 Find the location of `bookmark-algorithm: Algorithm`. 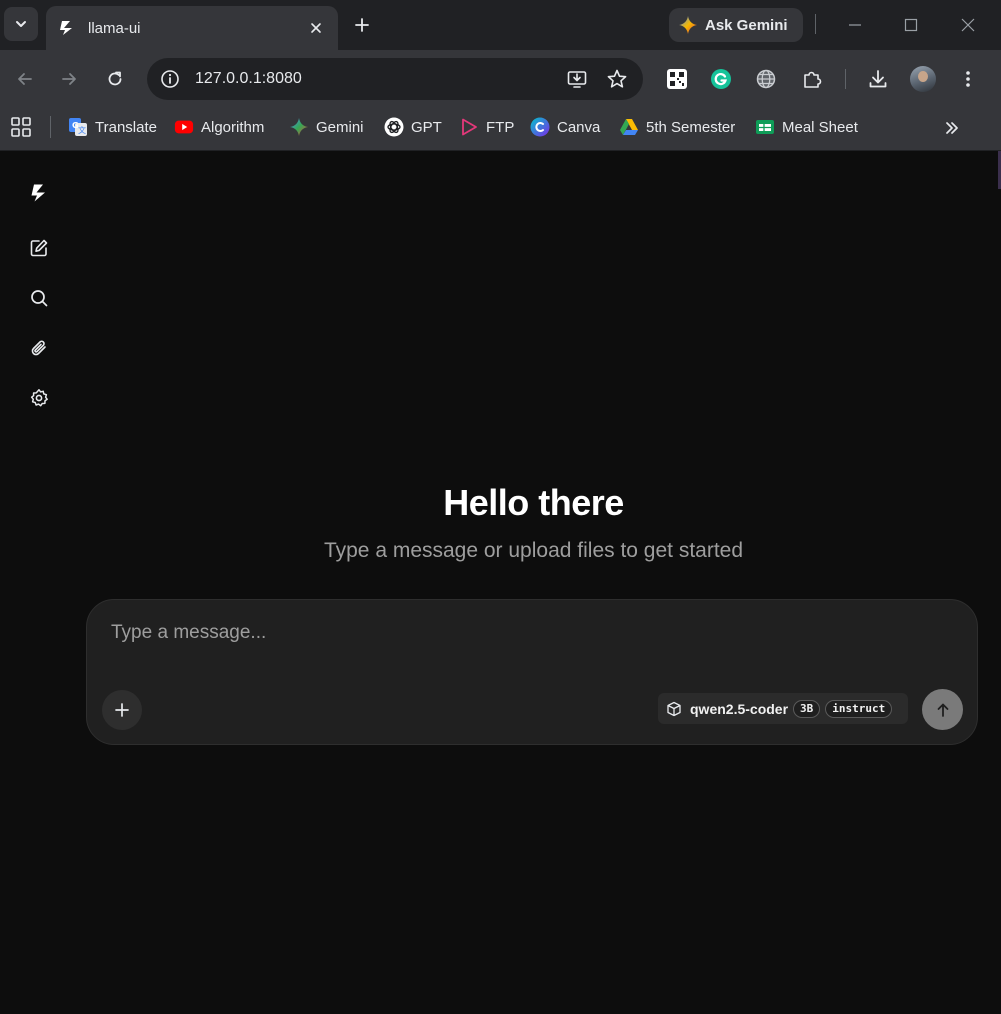

bookmark-algorithm: Algorithm is located at coordinates (219, 127).